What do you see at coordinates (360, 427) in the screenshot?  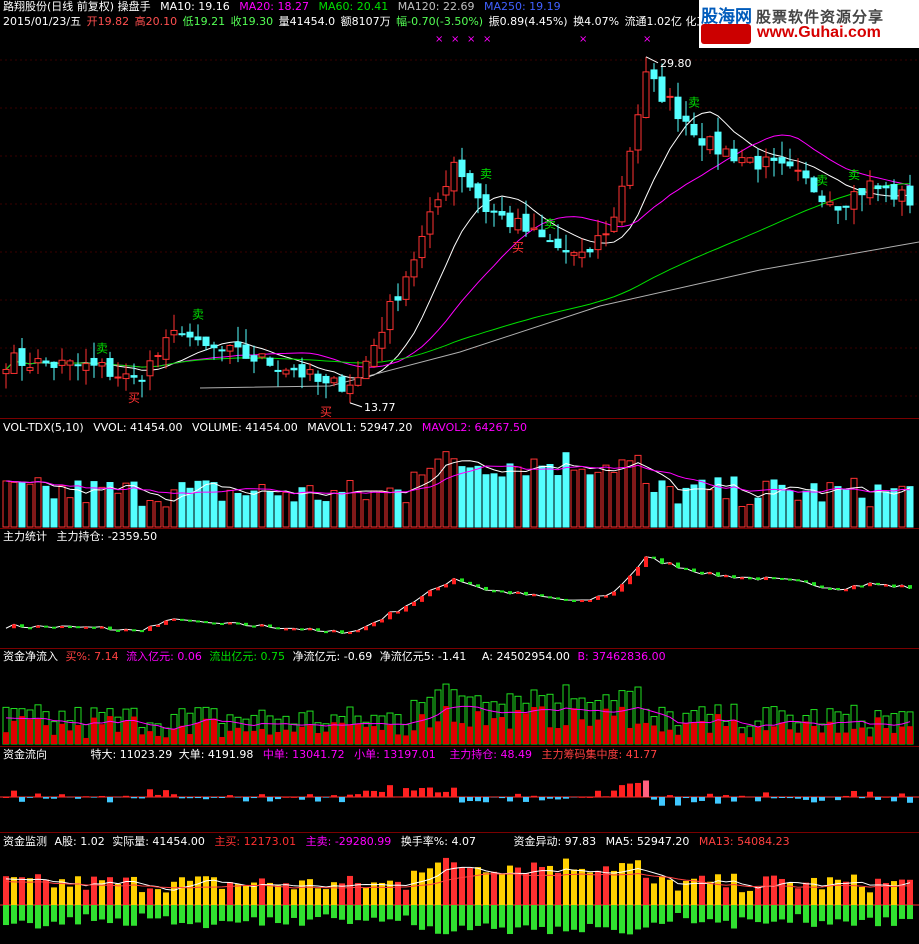 I see `mavol1-label: MAVOL1: 52947.20` at bounding box center [360, 427].